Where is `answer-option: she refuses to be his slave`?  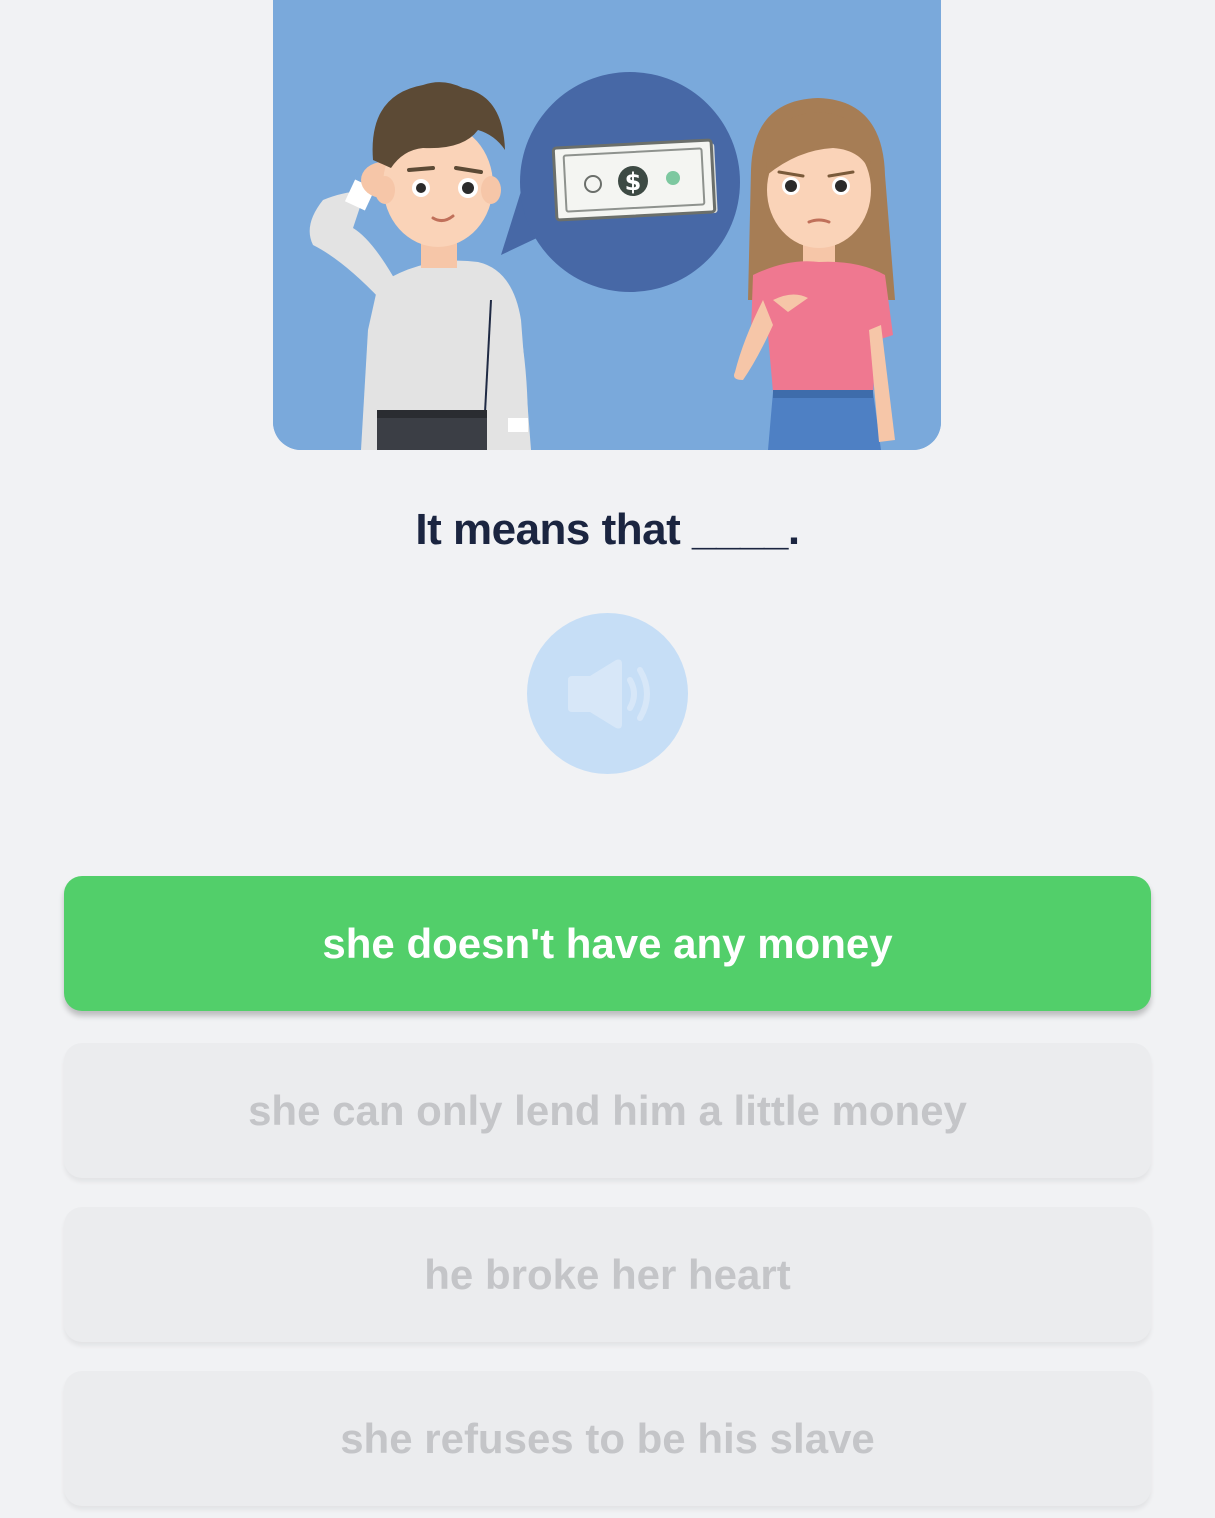
answer-option: she refuses to be his slave is located at coordinates (607, 1438).